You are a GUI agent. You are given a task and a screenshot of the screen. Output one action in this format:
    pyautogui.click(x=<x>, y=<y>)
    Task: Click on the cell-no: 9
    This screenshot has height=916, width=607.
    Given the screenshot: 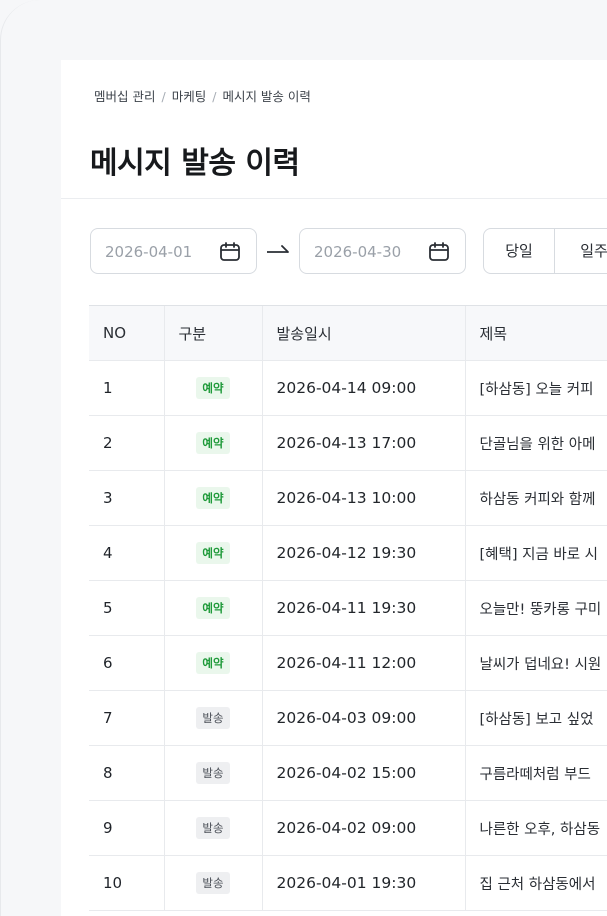 What is the action you would take?
    pyautogui.click(x=126, y=828)
    